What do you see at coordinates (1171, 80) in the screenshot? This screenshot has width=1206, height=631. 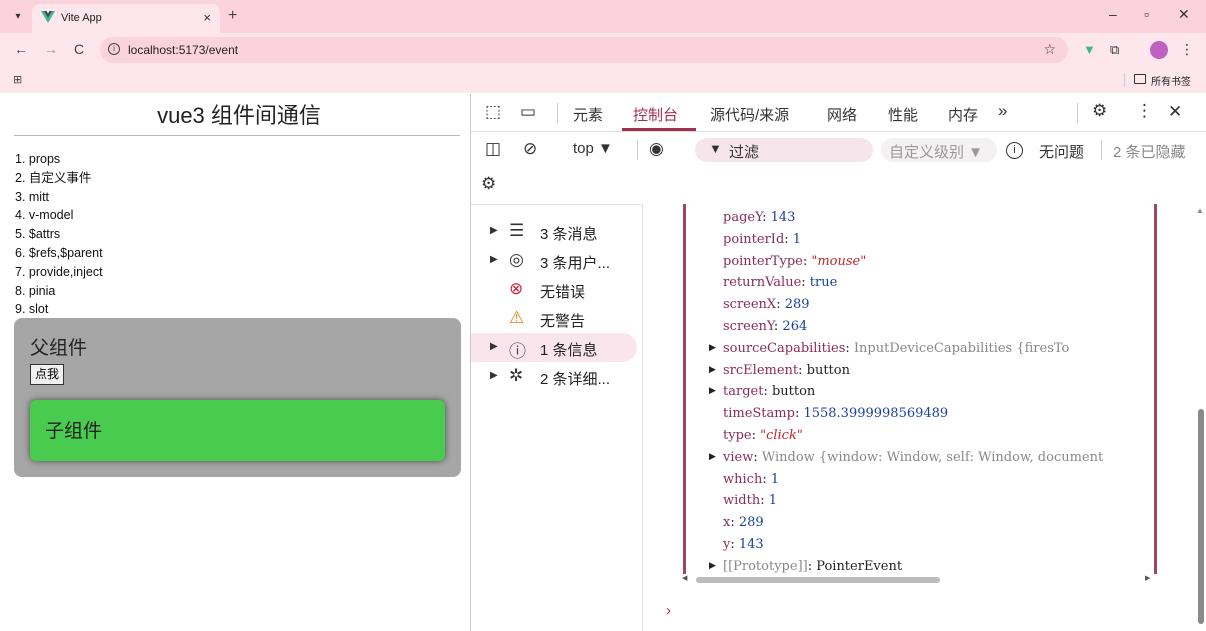 I see `all-bookmarks-label: 所有书签` at bounding box center [1171, 80].